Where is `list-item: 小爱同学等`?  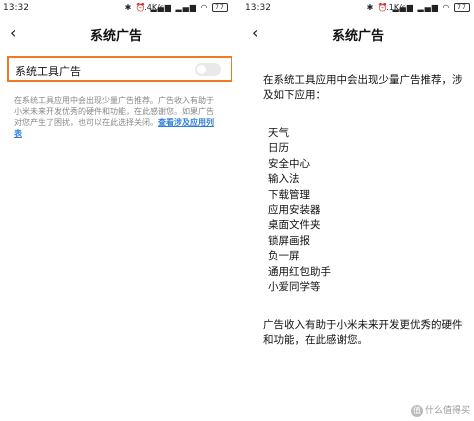 list-item: 小爱同学等 is located at coordinates (294, 287).